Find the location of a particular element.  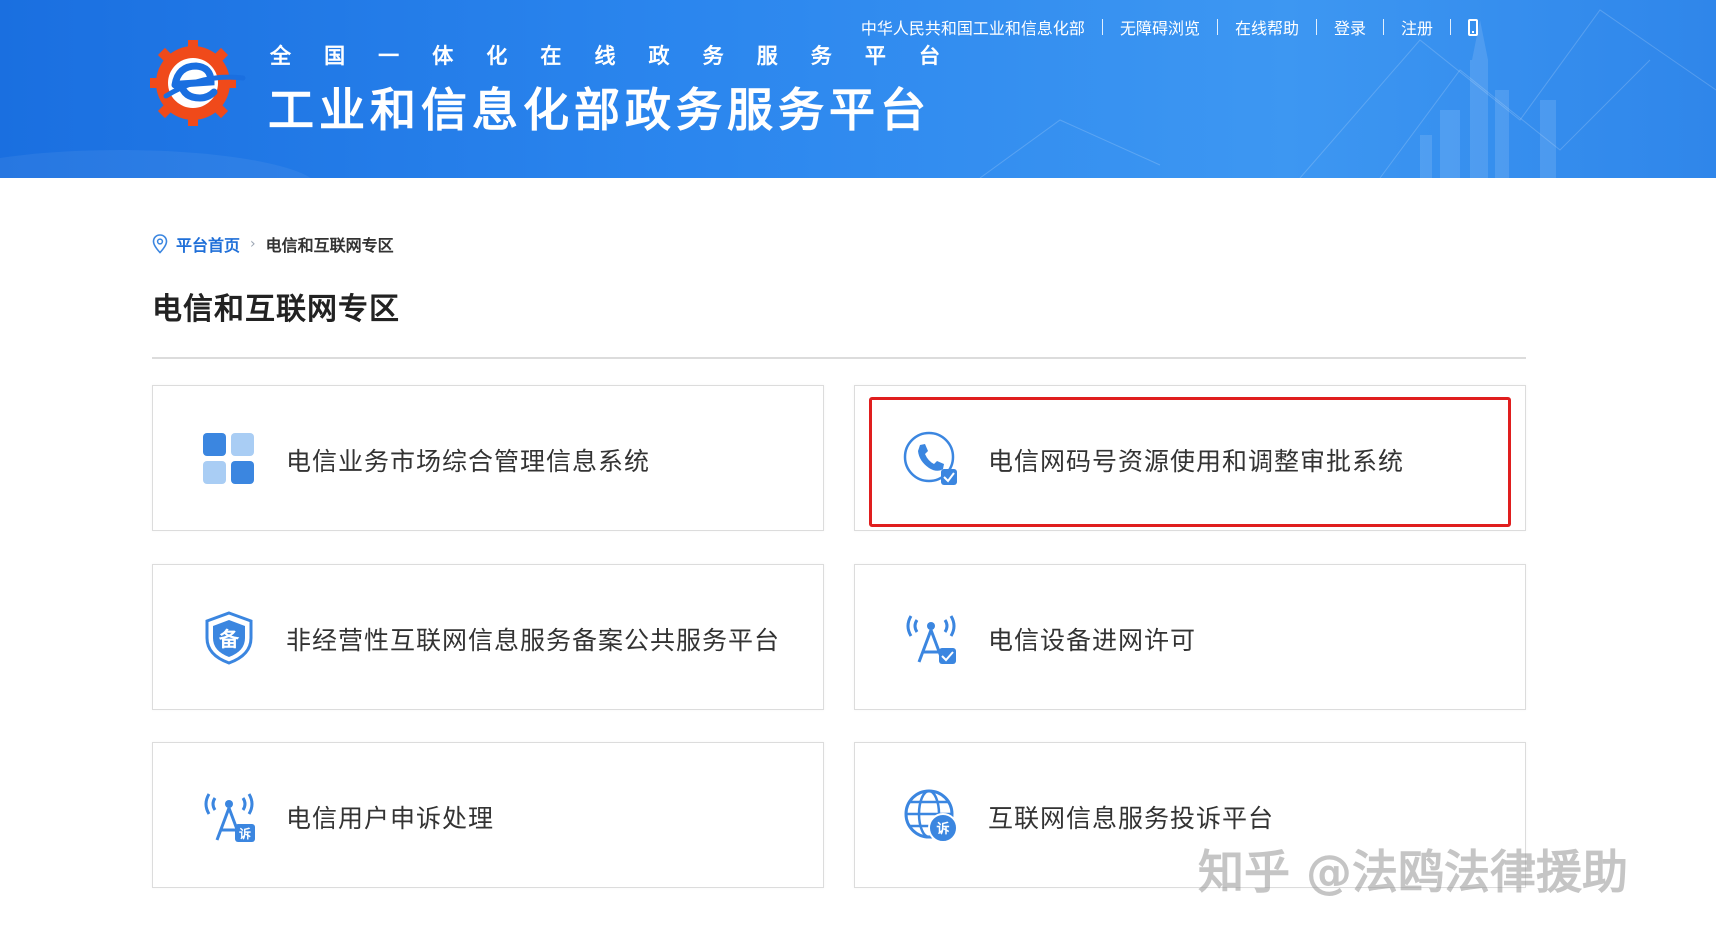

phone-check-icon is located at coordinates (930, 458).